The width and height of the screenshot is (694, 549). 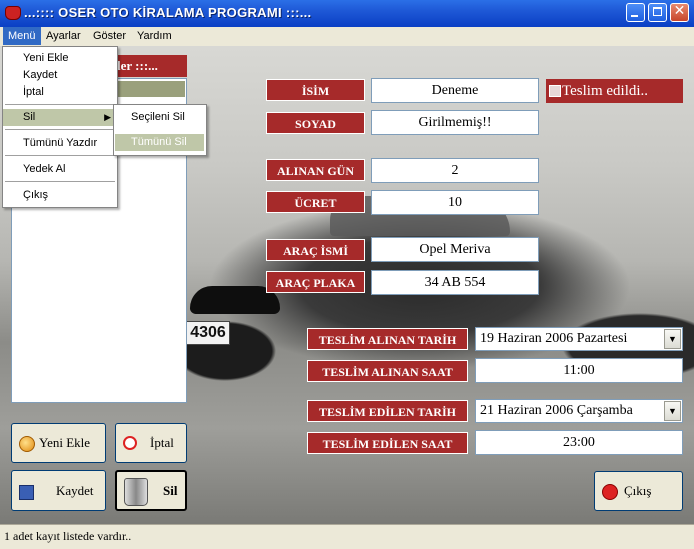 I want to click on teslim-edildi-box, so click(x=555, y=91).